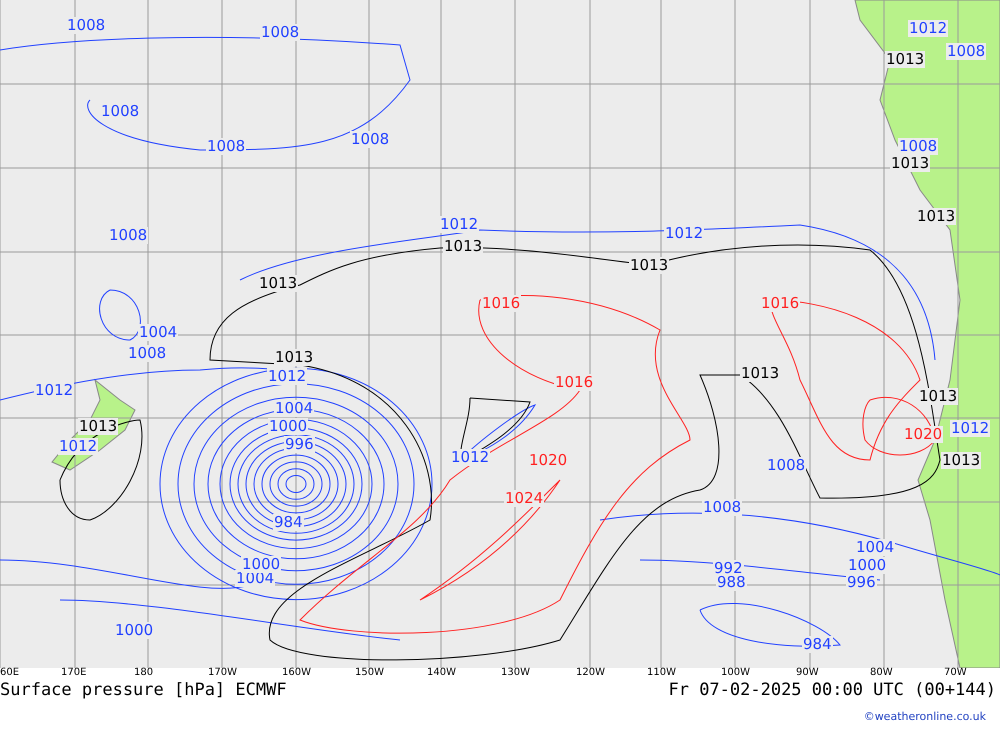  Describe the element at coordinates (590, 673) in the screenshot. I see `longitude-label: 120W` at that location.